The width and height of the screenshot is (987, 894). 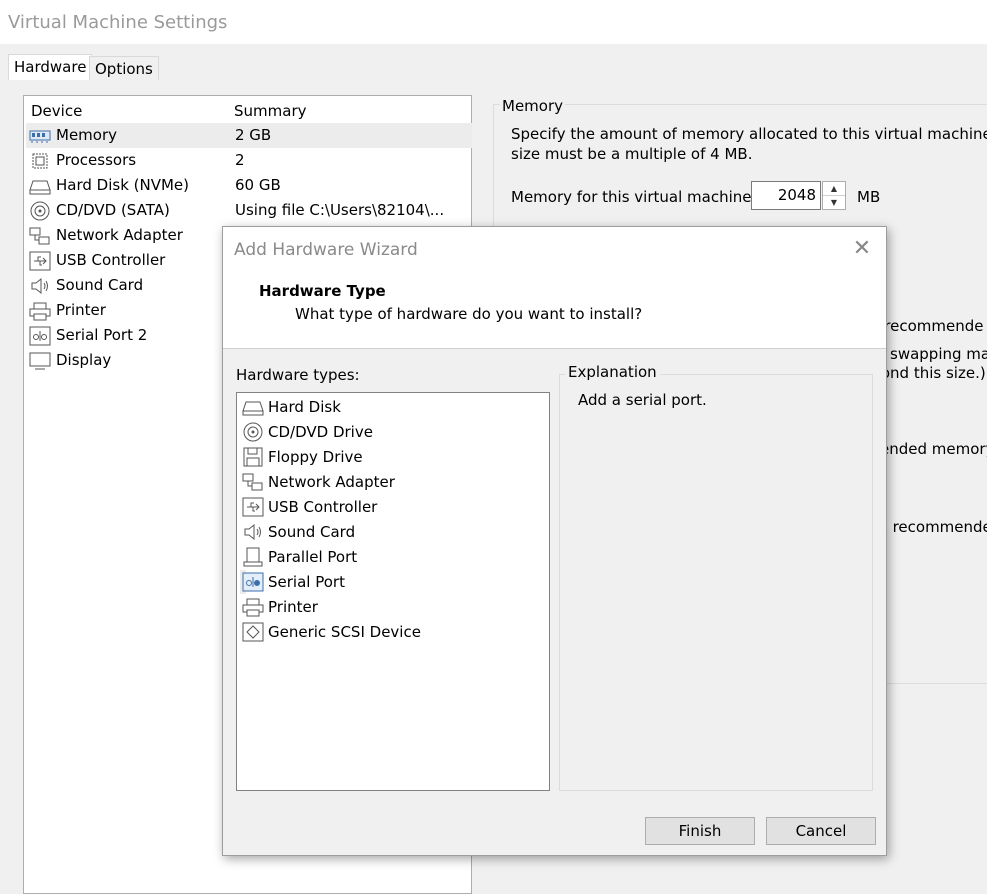 I want to click on hardware-item-generic-scsi-device: Generic SCSI Device, so click(x=330, y=632).